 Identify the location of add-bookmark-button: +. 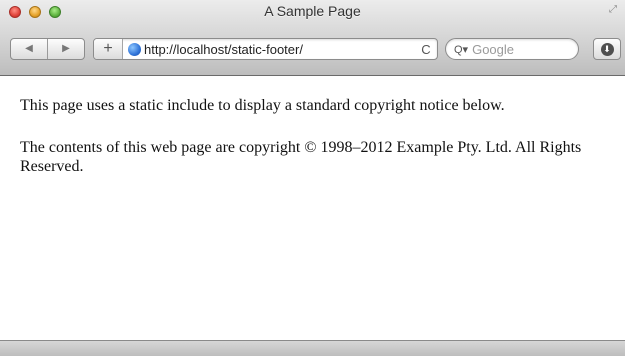
(108, 49).